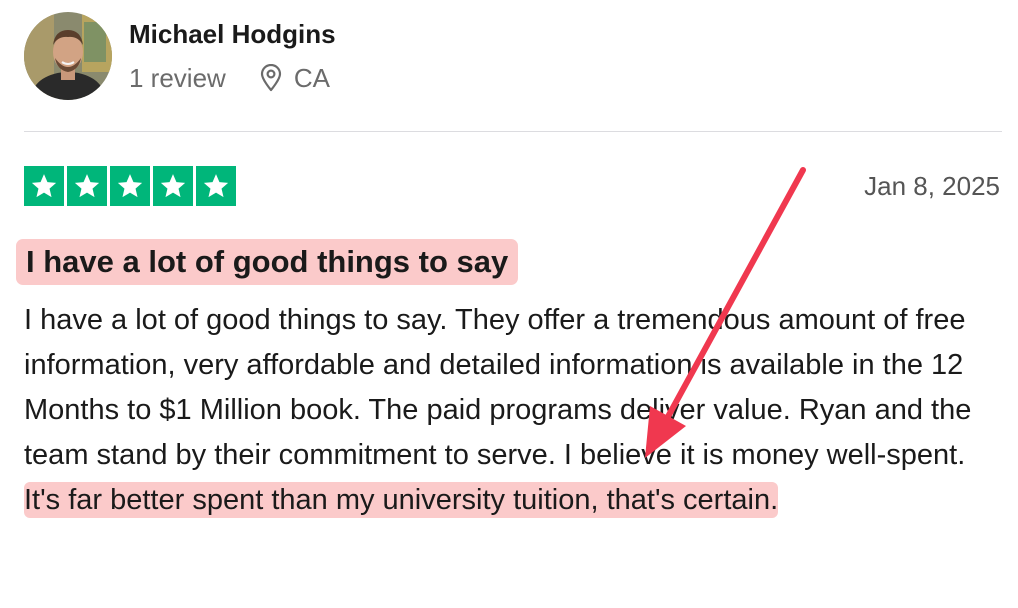  What do you see at coordinates (177, 77) in the screenshot?
I see `review-count: 1 review` at bounding box center [177, 77].